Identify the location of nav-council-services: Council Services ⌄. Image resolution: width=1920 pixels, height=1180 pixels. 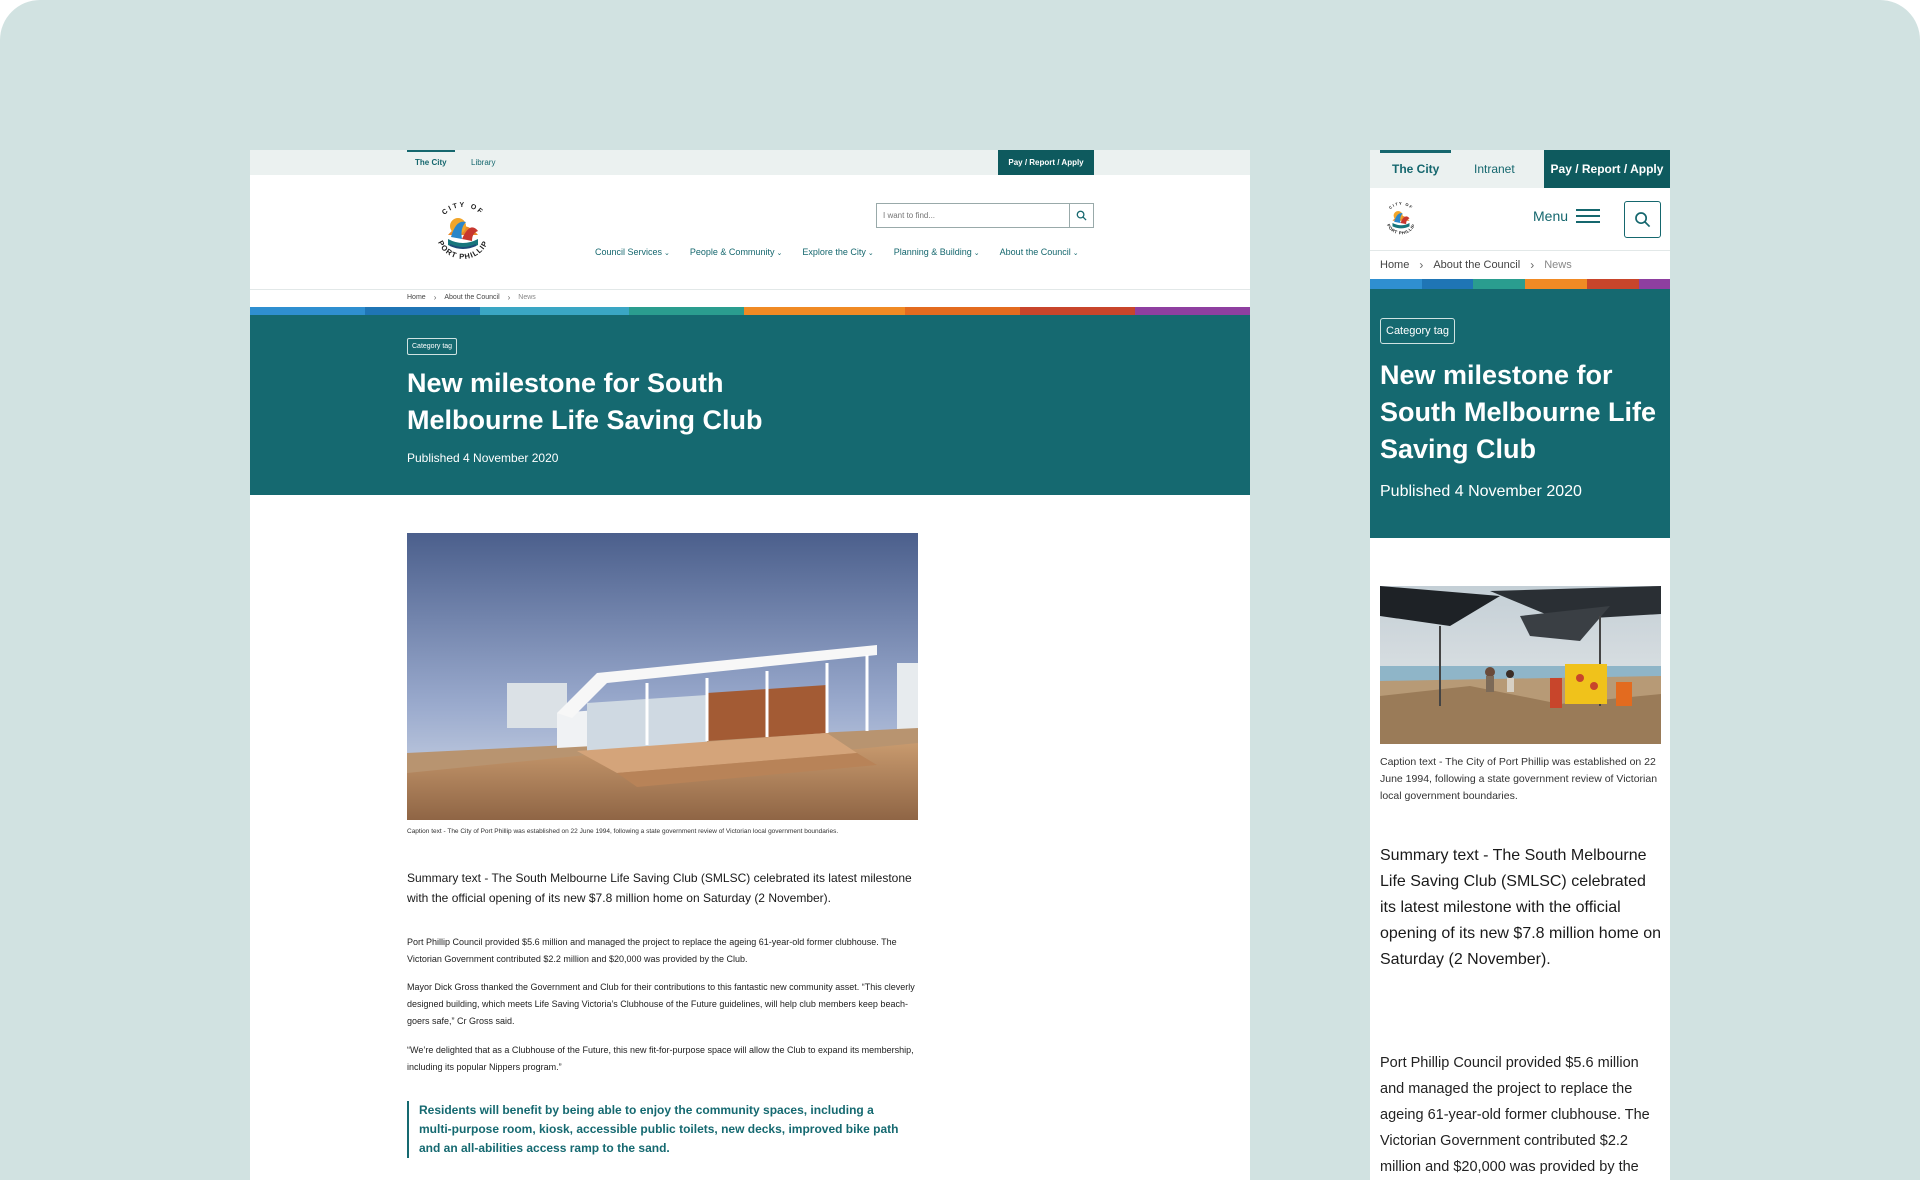
(632, 252).